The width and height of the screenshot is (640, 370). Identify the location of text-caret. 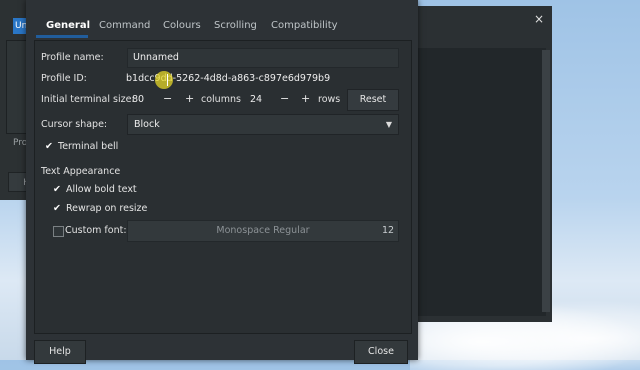
(167, 80).